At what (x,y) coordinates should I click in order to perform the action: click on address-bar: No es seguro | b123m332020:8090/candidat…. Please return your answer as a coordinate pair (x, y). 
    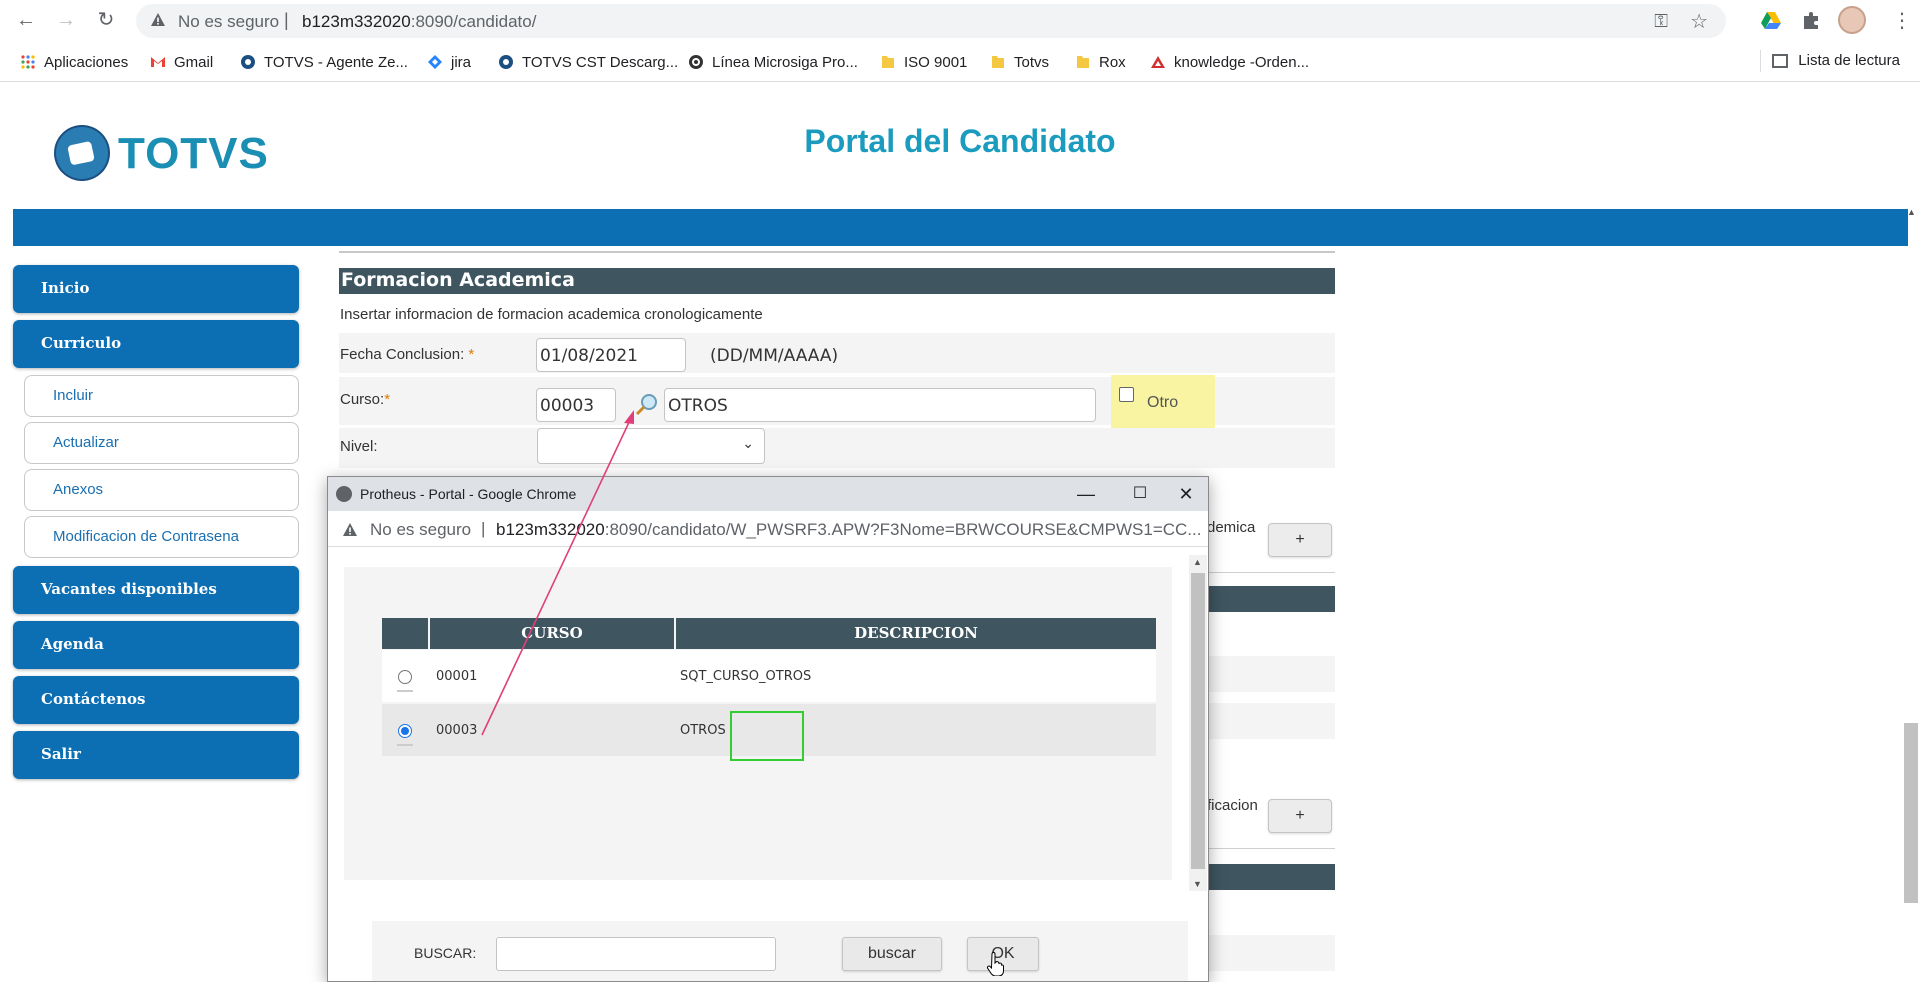
    Looking at the image, I should click on (931, 21).